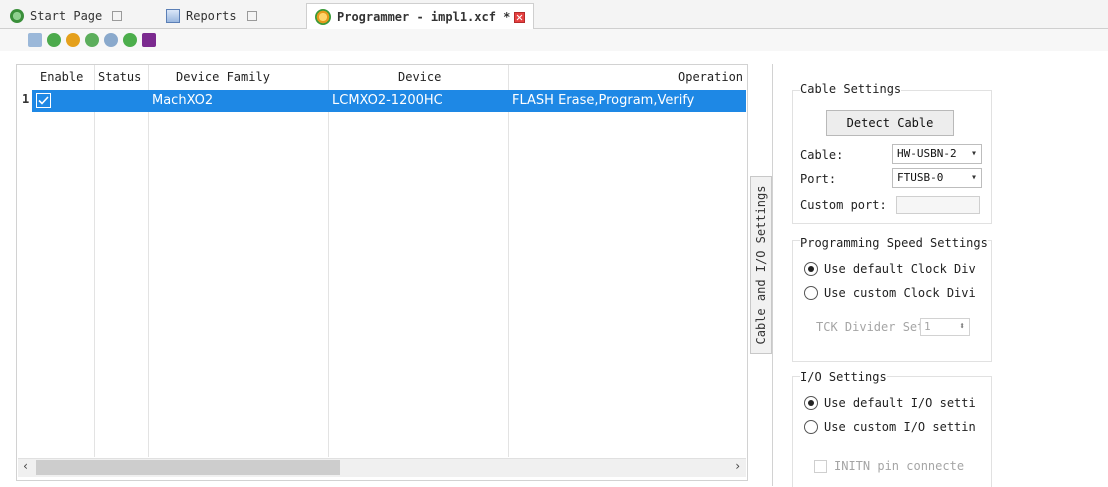 The image size is (1108, 487). What do you see at coordinates (26, 99) in the screenshot?
I see `row-number: 1` at bounding box center [26, 99].